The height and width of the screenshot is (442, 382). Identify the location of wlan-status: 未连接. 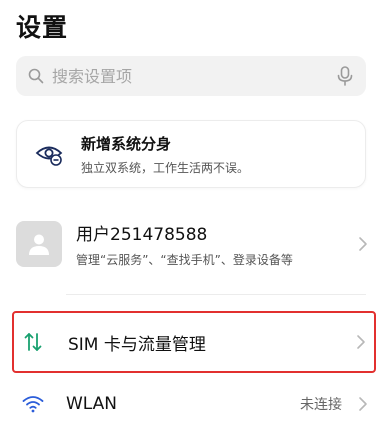
(321, 405).